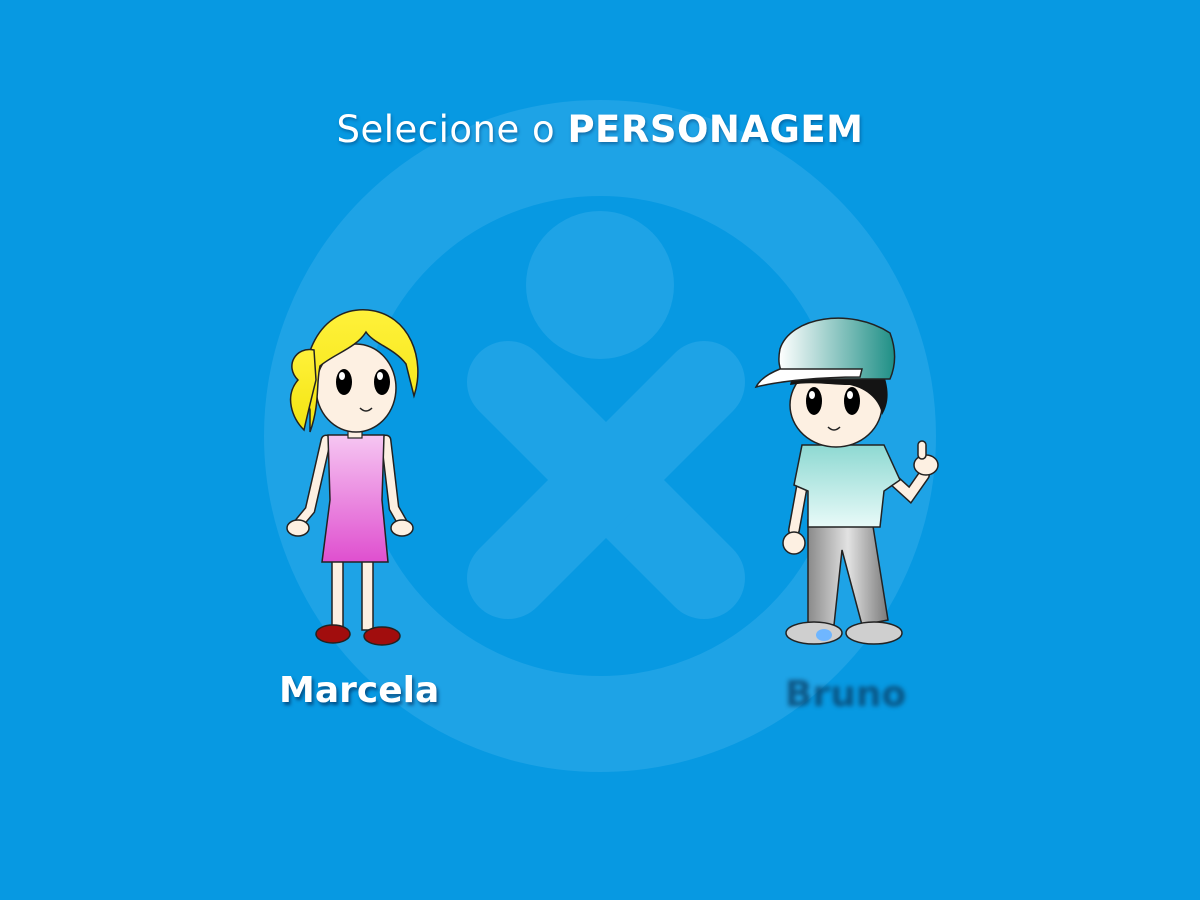  What do you see at coordinates (850, 482) in the screenshot?
I see `character-bruno-figure` at bounding box center [850, 482].